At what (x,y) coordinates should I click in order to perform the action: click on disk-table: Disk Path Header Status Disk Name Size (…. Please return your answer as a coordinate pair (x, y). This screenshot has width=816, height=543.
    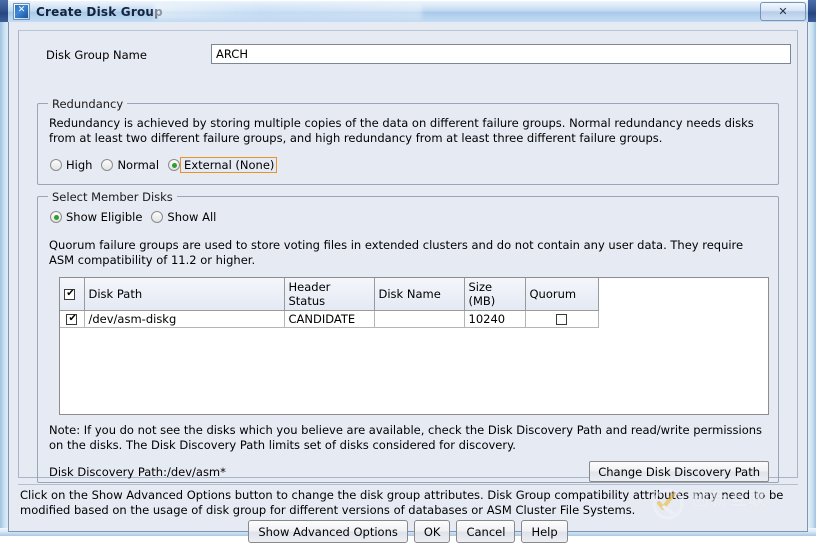
    Looking at the image, I should click on (329, 303).